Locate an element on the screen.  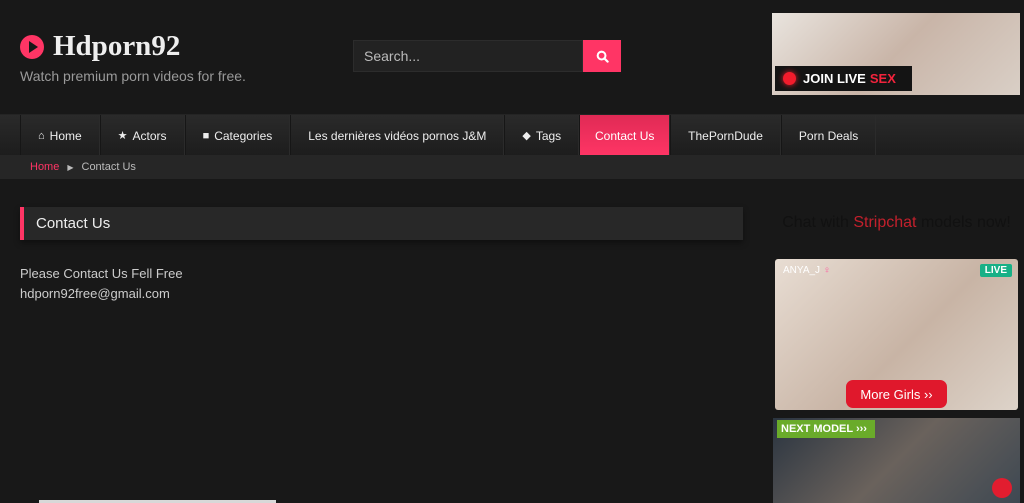
home-icon: ⌂ is located at coordinates (41, 135).